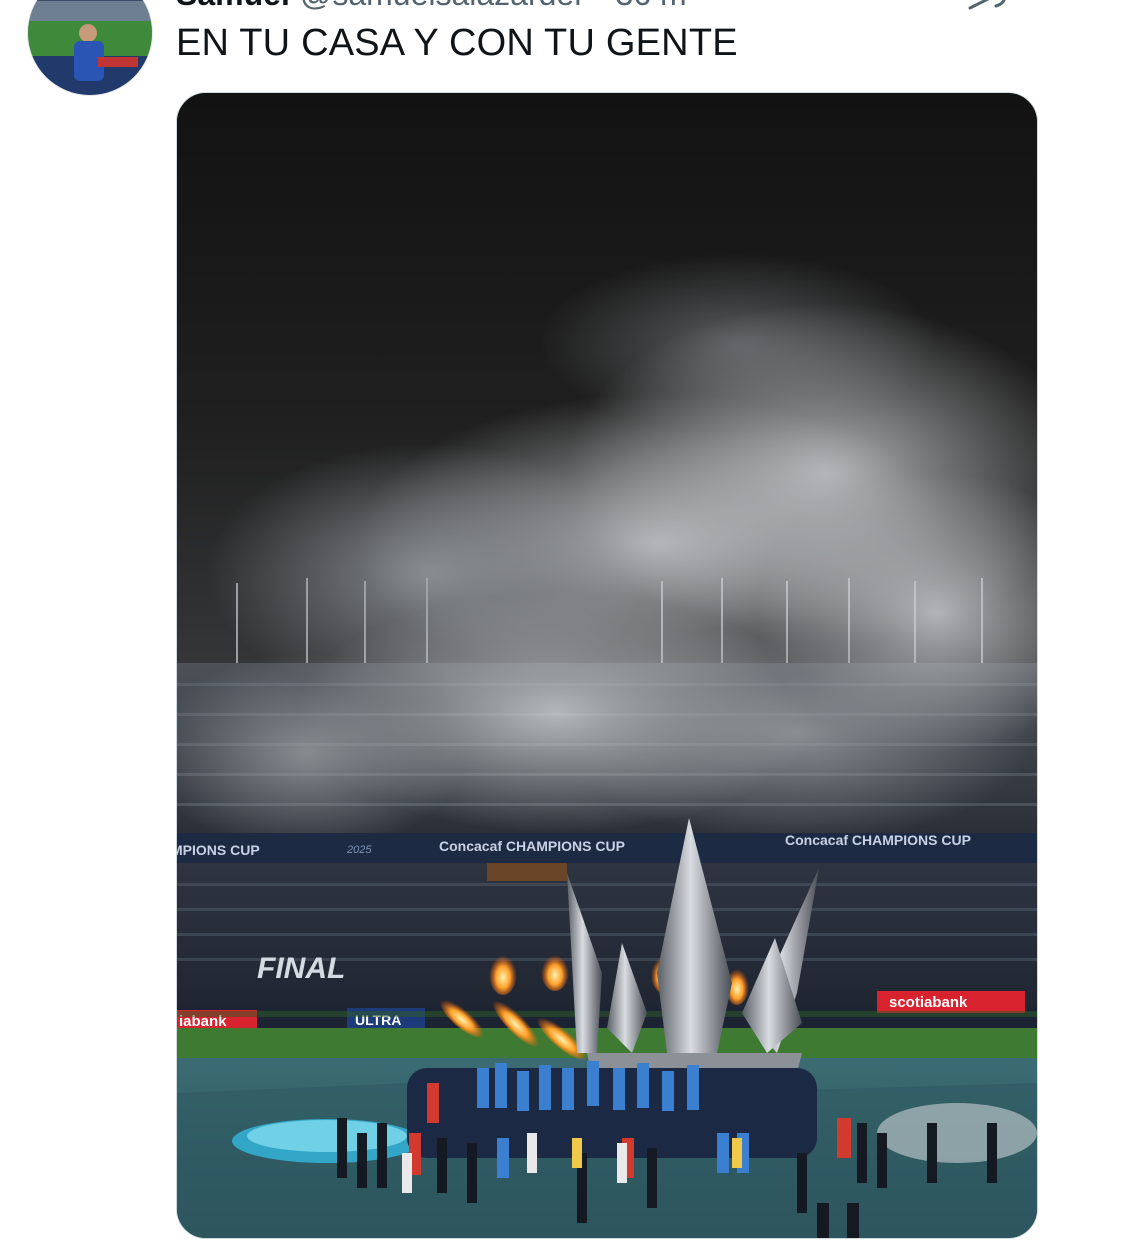 This screenshot has width=1124, height=1243. I want to click on avatar-photo, so click(90, 47).